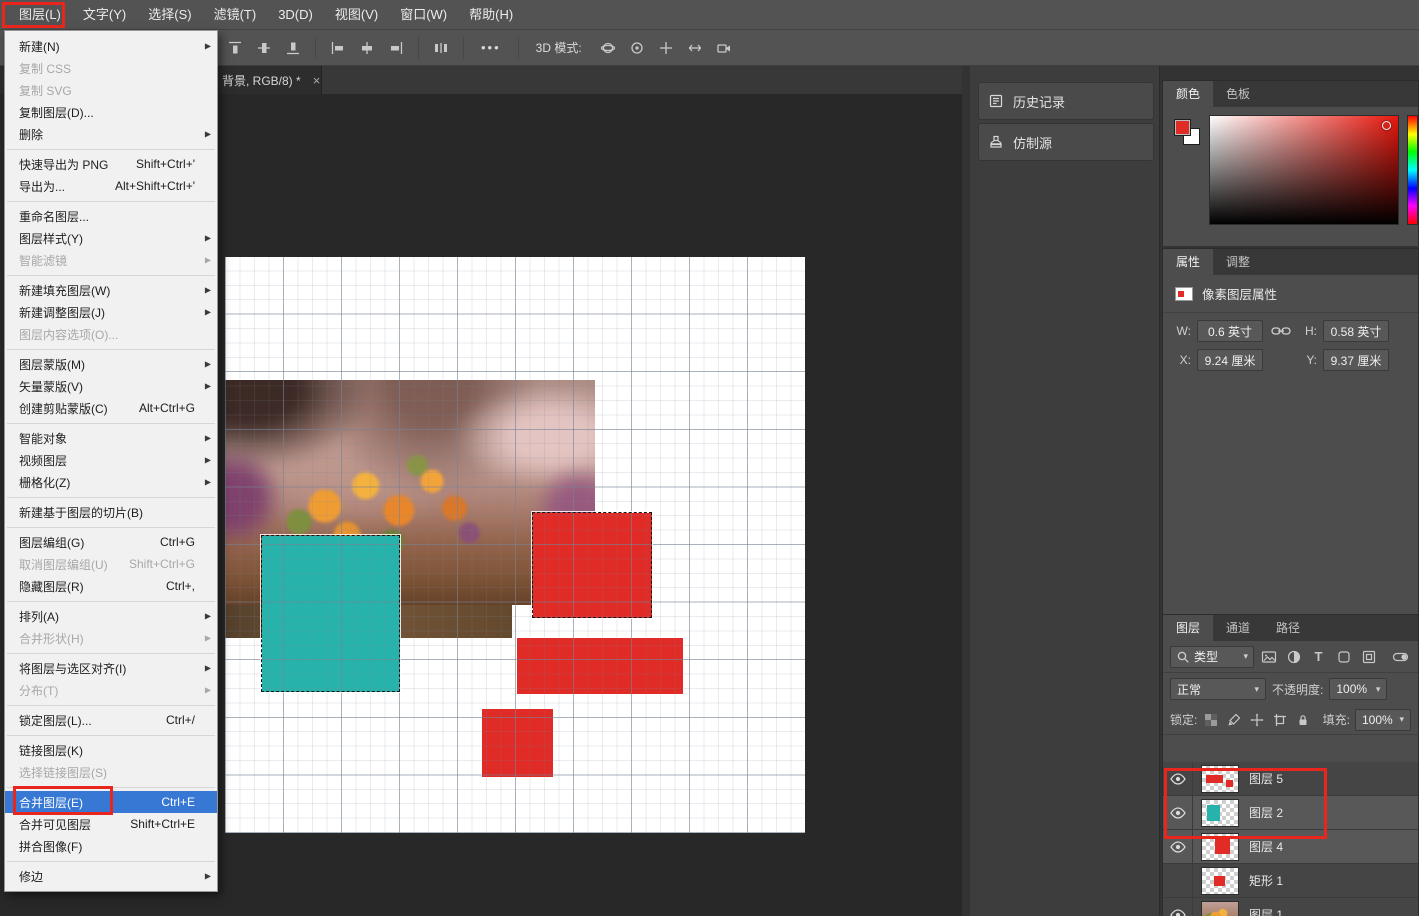 Image resolution: width=1419 pixels, height=916 pixels. What do you see at coordinates (1268, 656) in the screenshot?
I see `filter-pixel-layers-icon` at bounding box center [1268, 656].